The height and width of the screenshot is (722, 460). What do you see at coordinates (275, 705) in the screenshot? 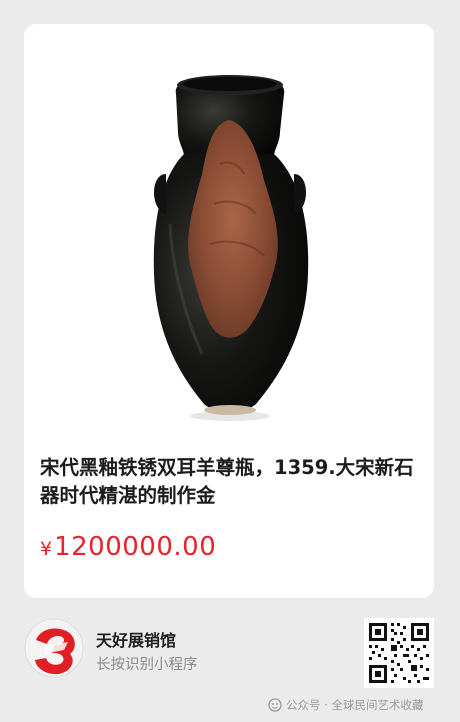
I see `wechat-official-account-icon` at bounding box center [275, 705].